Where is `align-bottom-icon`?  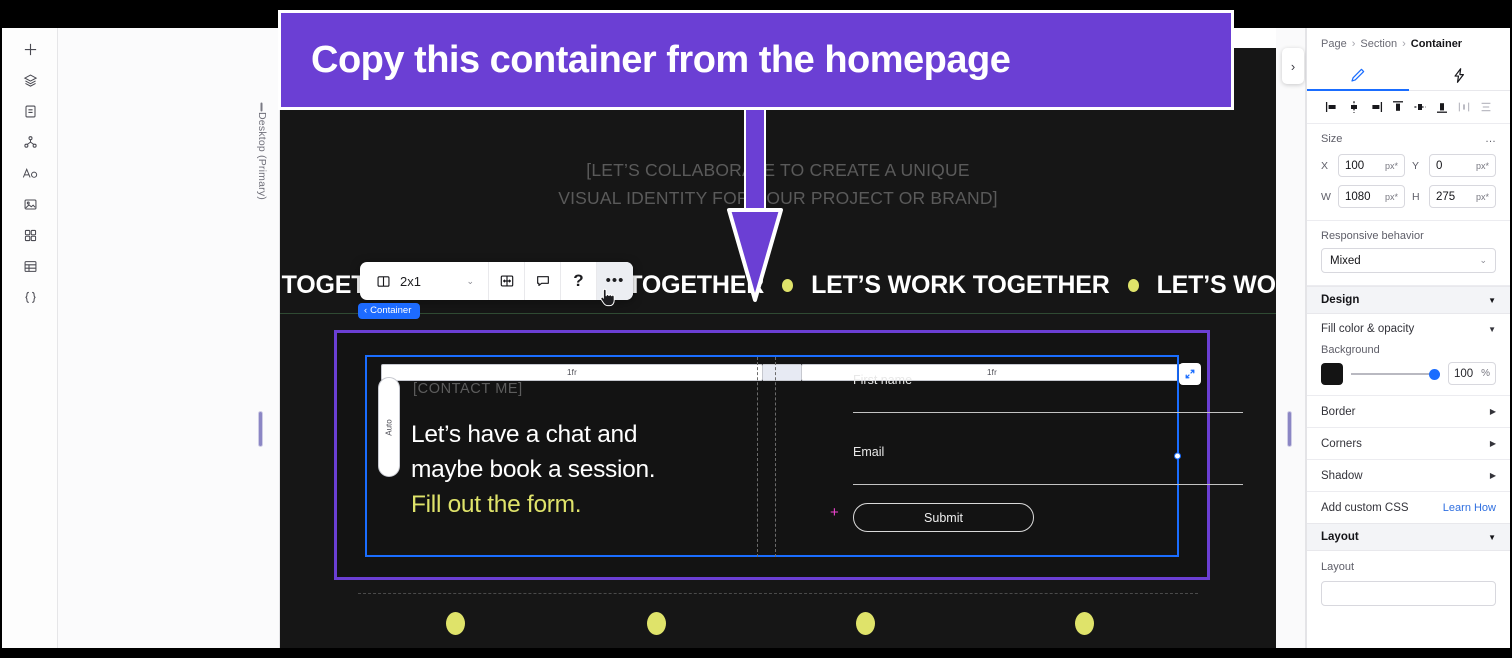 align-bottom-icon is located at coordinates (1441, 107).